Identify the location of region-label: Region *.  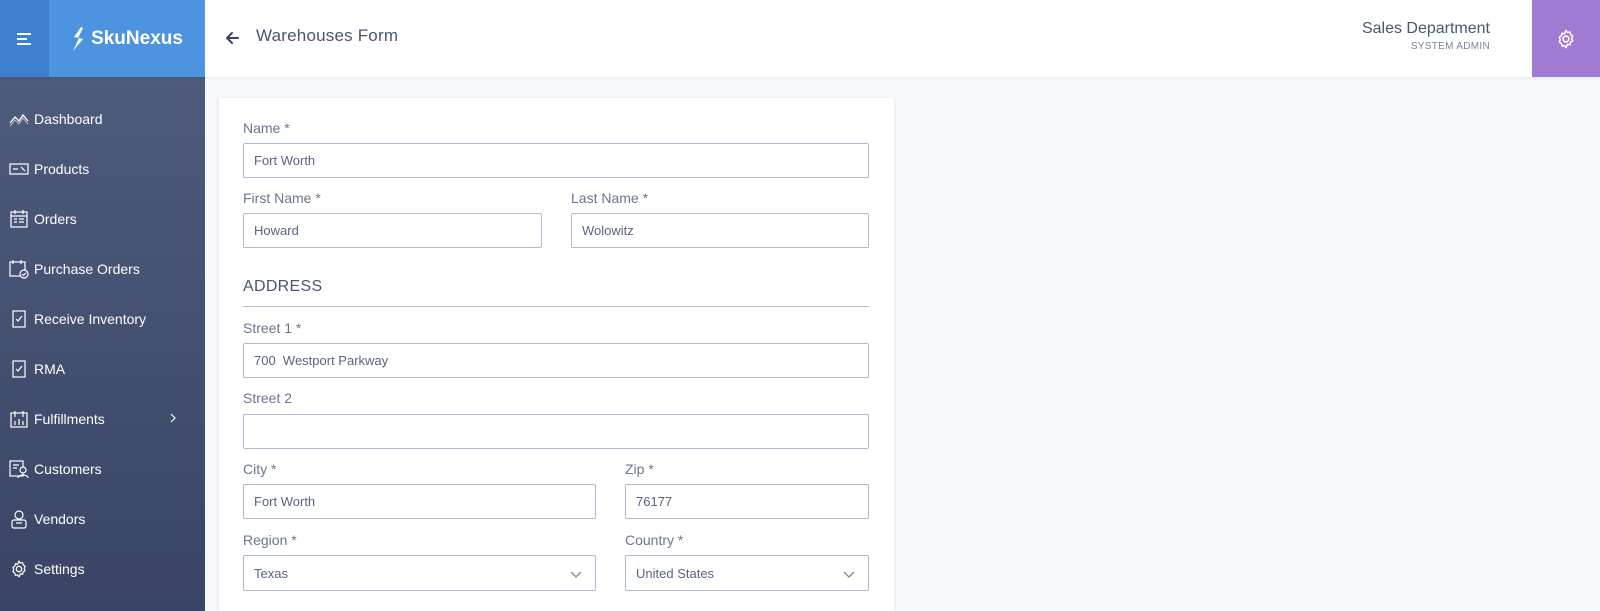
(270, 540).